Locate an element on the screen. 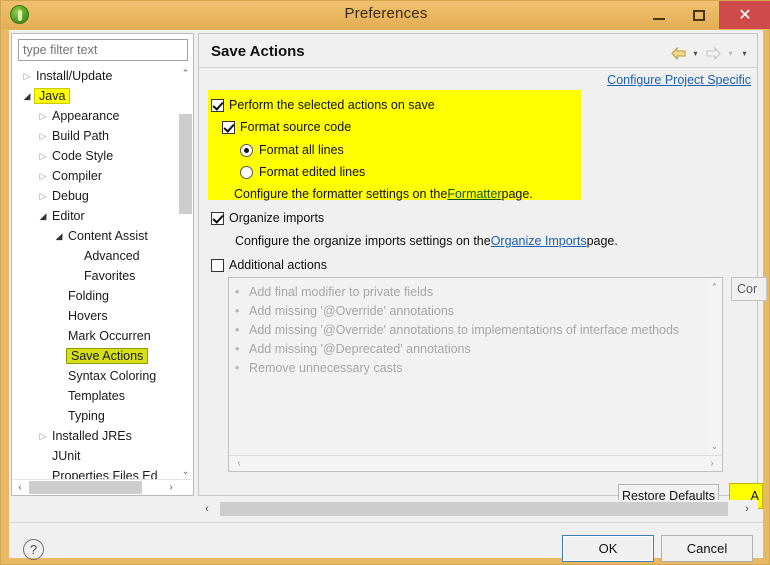 The image size is (770, 565). format-edited-lines-radio is located at coordinates (246, 172).